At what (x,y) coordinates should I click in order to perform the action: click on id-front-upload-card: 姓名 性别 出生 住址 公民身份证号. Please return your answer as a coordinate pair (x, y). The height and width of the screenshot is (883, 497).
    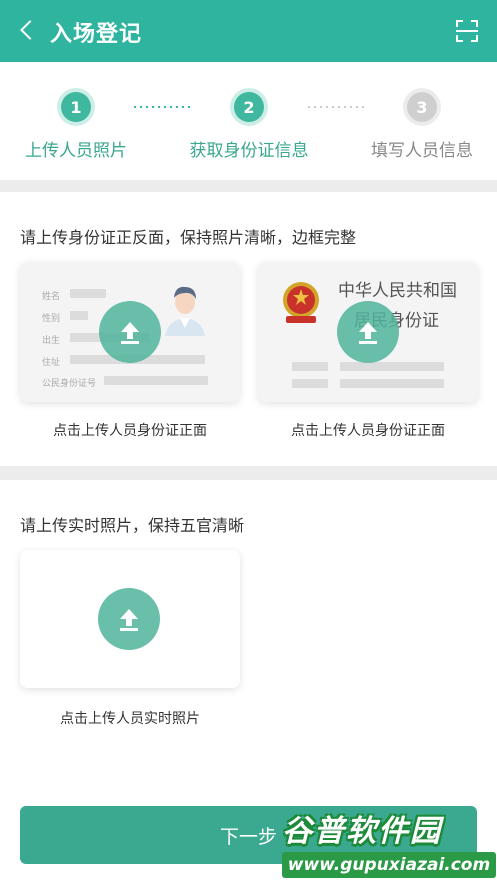
    Looking at the image, I should click on (130, 332).